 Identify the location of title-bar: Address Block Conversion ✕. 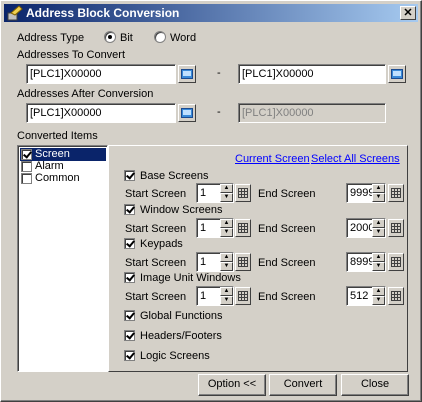
(211, 13).